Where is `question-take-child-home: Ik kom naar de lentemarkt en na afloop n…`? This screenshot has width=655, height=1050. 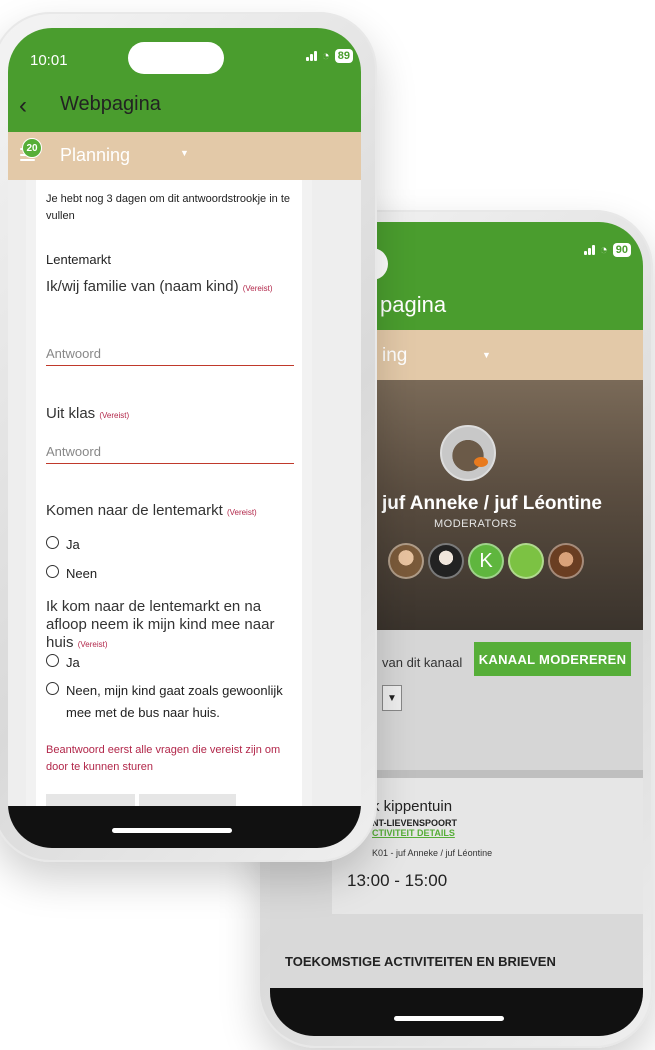
question-take-child-home: Ik kom naar de lentemarkt en na afloop n… is located at coordinates (171, 626).